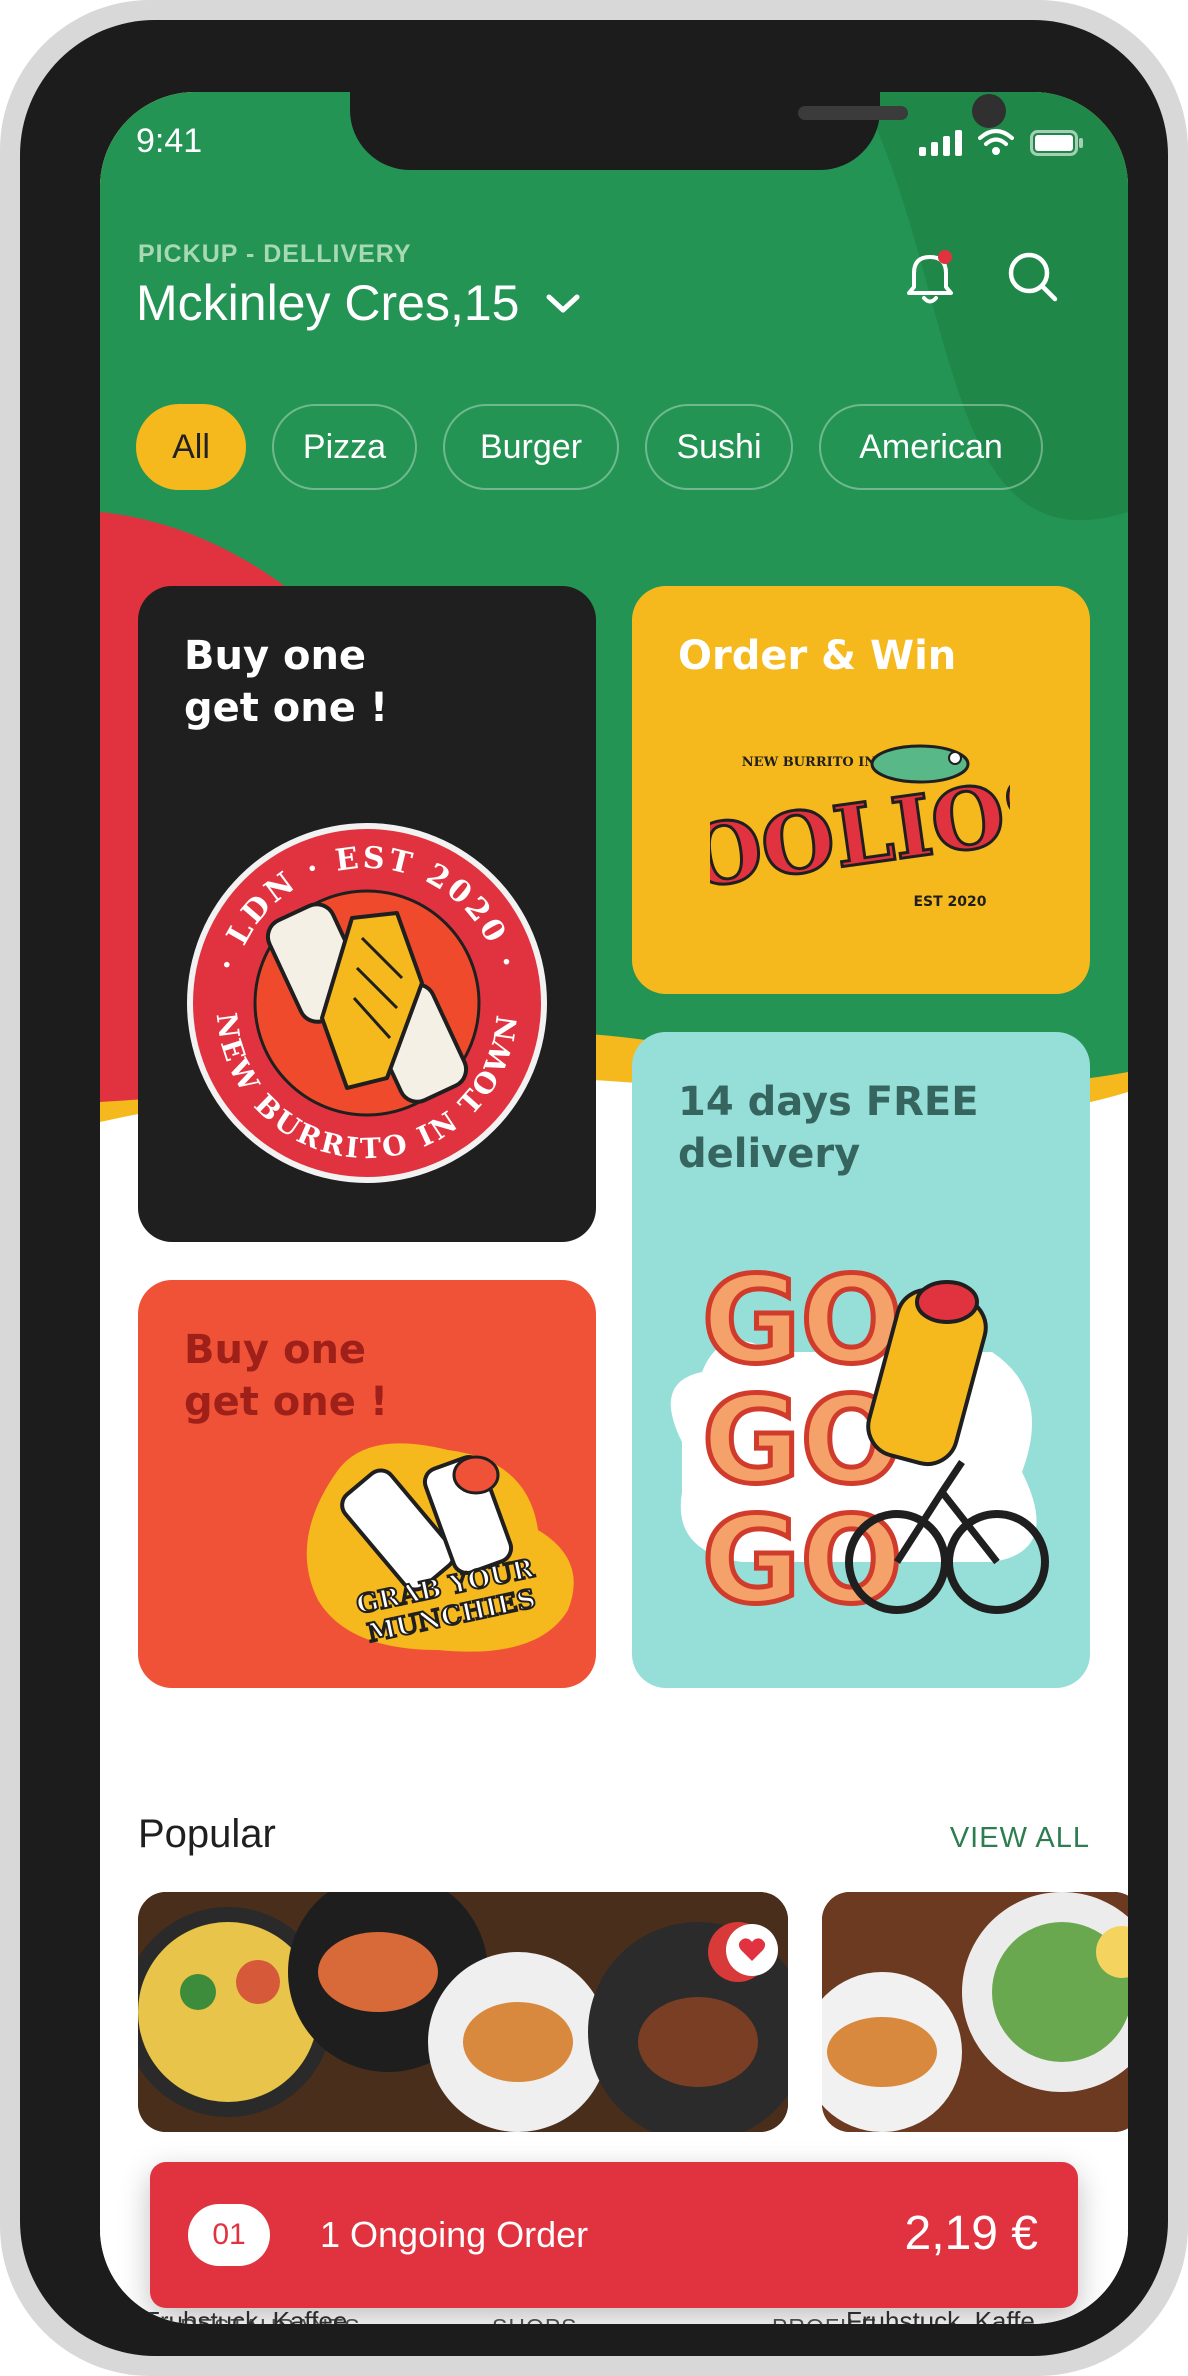 The image size is (1188, 2376). I want to click on grab-your-munchies-sticker: GRAB YOUR MUNCHIES, so click(440, 1547).